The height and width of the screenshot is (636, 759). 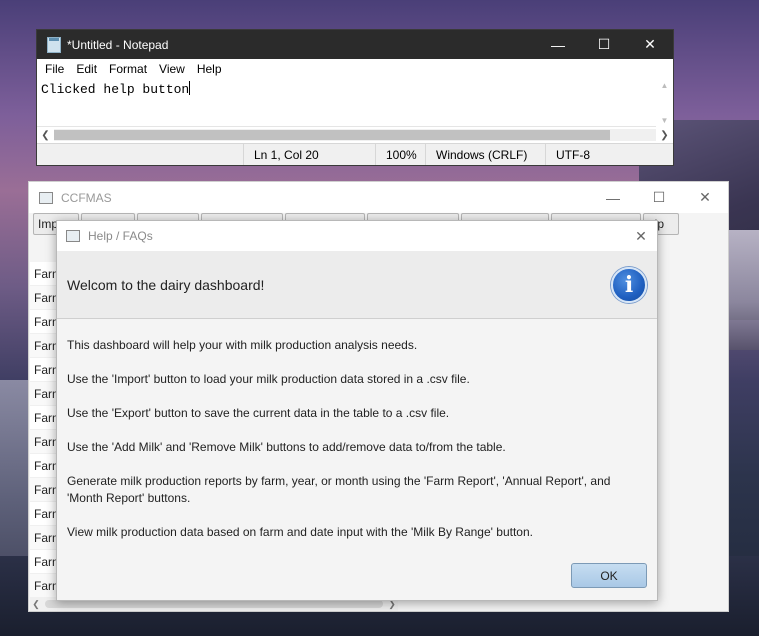 I want to click on horizontal-scrollbar: ❮ ❯, so click(x=355, y=135).